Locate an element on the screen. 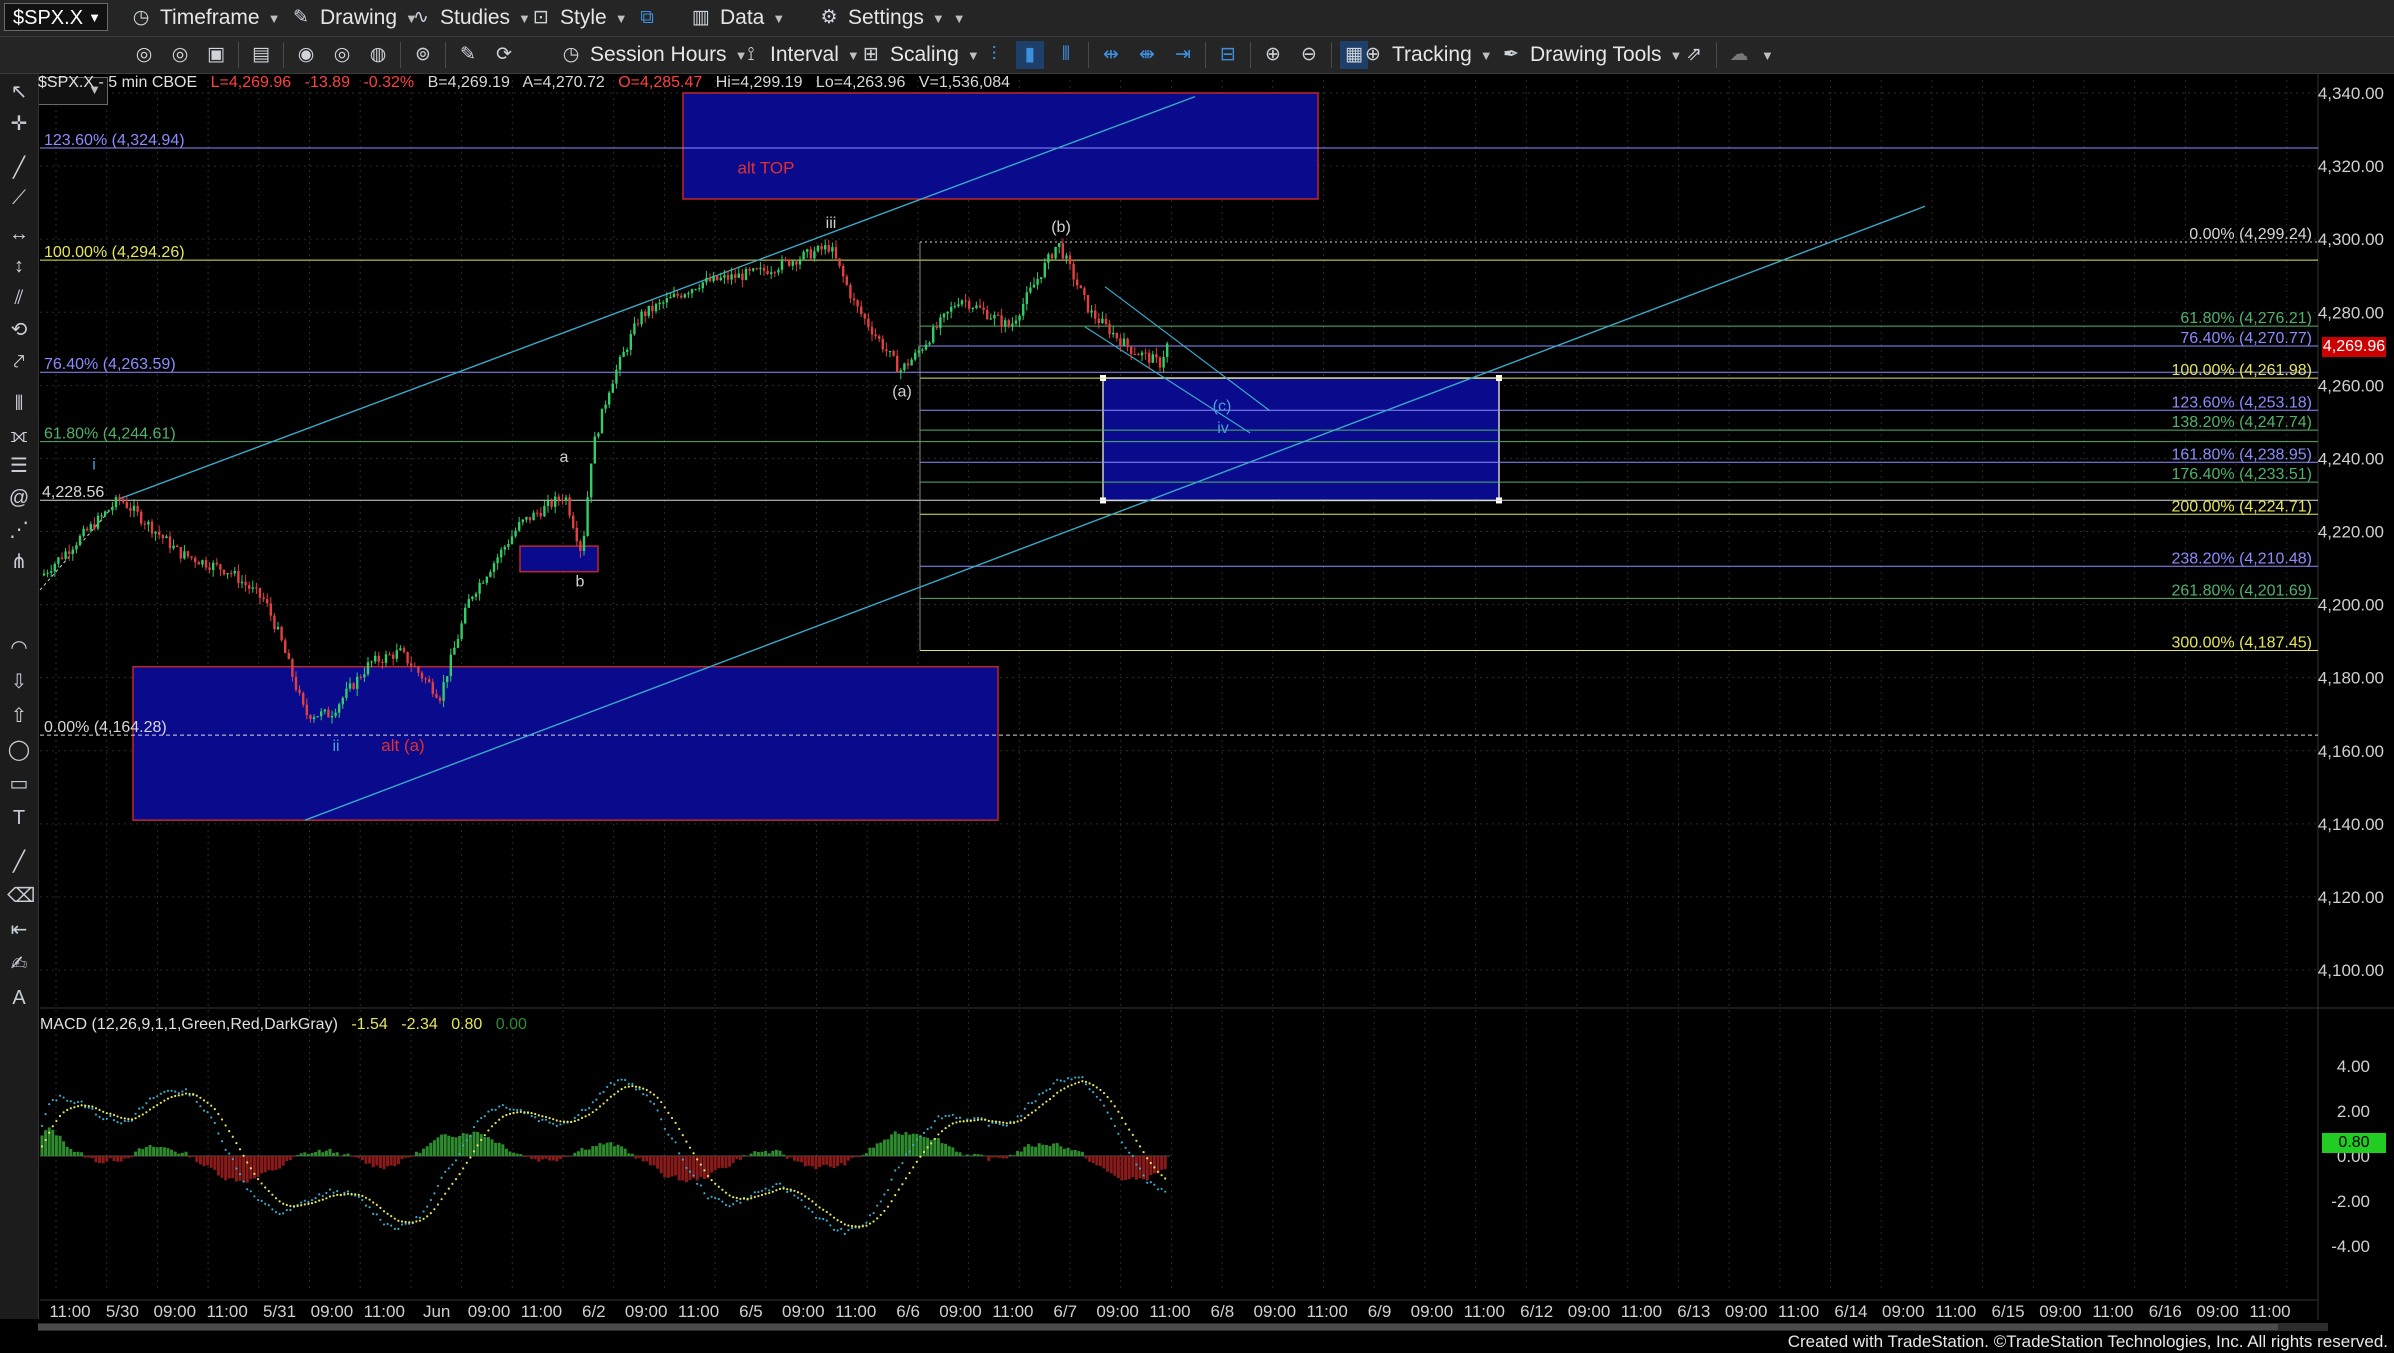 Image resolution: width=2394 pixels, height=1353 pixels. symbol-input: $SPX.X ▼ is located at coordinates (56, 17).